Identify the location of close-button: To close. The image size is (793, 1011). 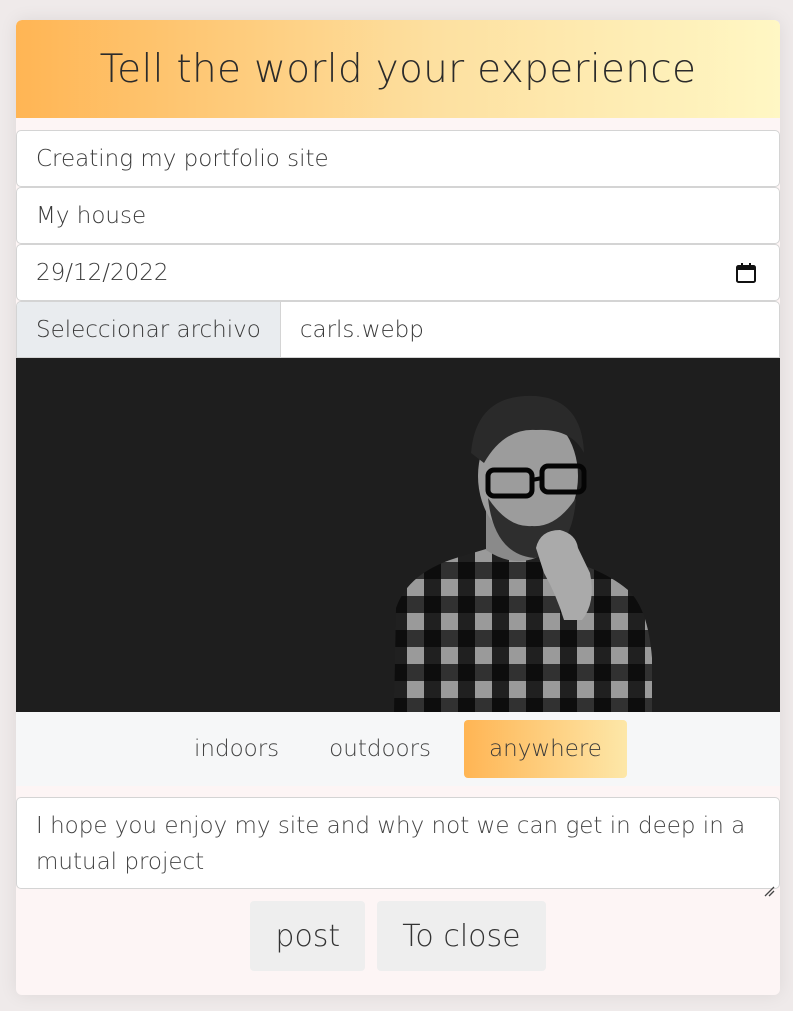
(461, 936).